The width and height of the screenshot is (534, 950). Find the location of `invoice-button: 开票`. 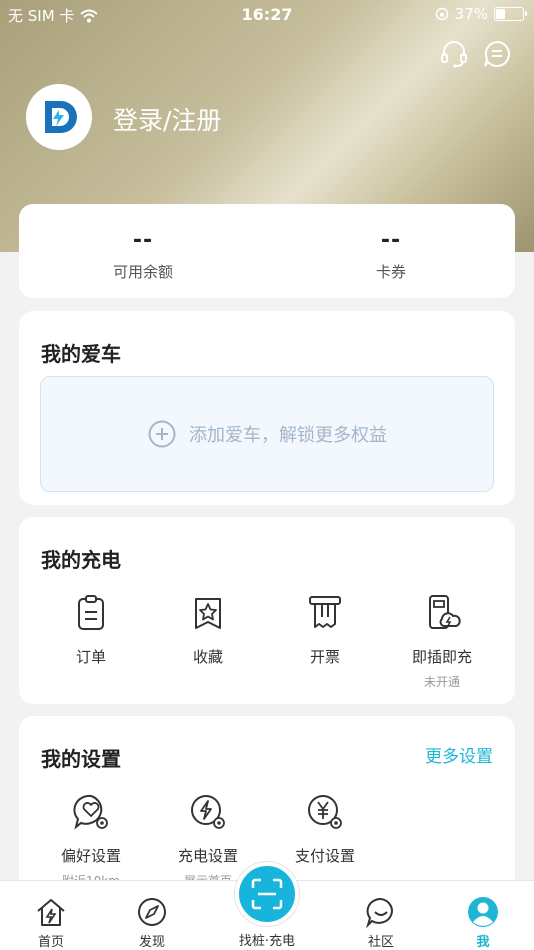

invoice-button: 开票 is located at coordinates (325, 630).